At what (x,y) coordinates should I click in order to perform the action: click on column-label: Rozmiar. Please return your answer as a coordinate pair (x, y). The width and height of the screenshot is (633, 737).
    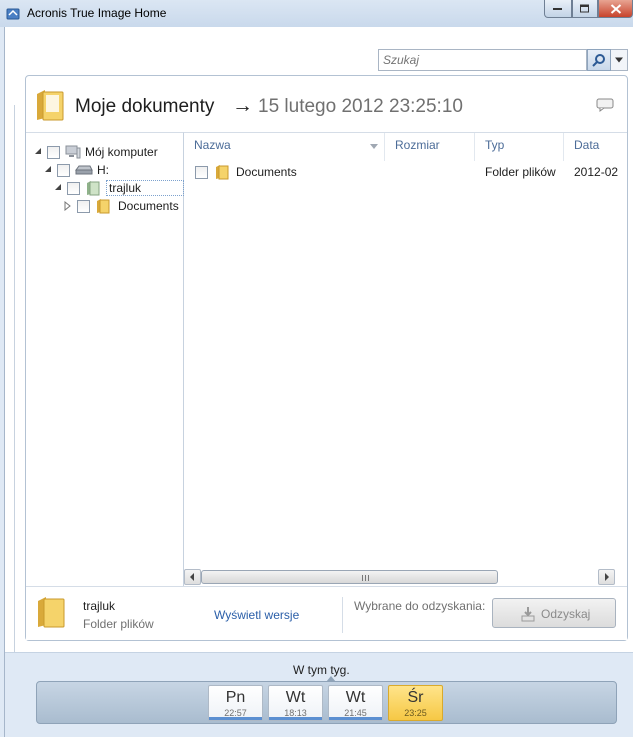
    Looking at the image, I should click on (417, 145).